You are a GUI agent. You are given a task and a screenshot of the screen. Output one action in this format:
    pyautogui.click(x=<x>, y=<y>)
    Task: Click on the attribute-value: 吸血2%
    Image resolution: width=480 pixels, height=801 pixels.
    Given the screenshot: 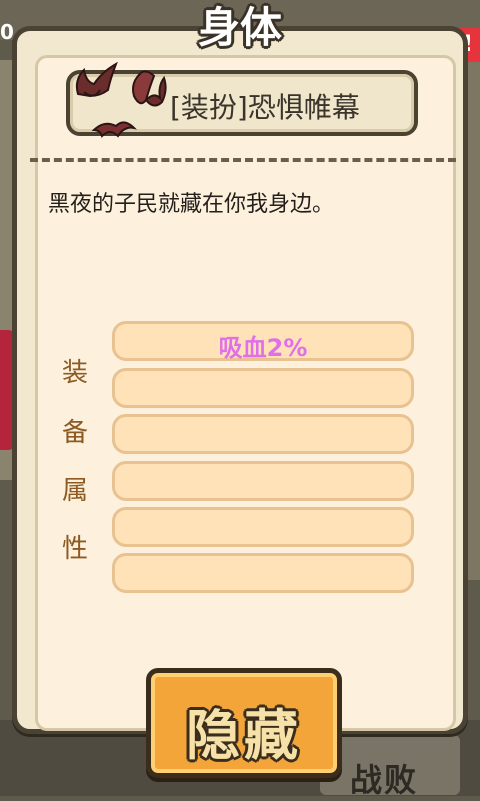 What is the action you would take?
    pyautogui.click(x=263, y=348)
    